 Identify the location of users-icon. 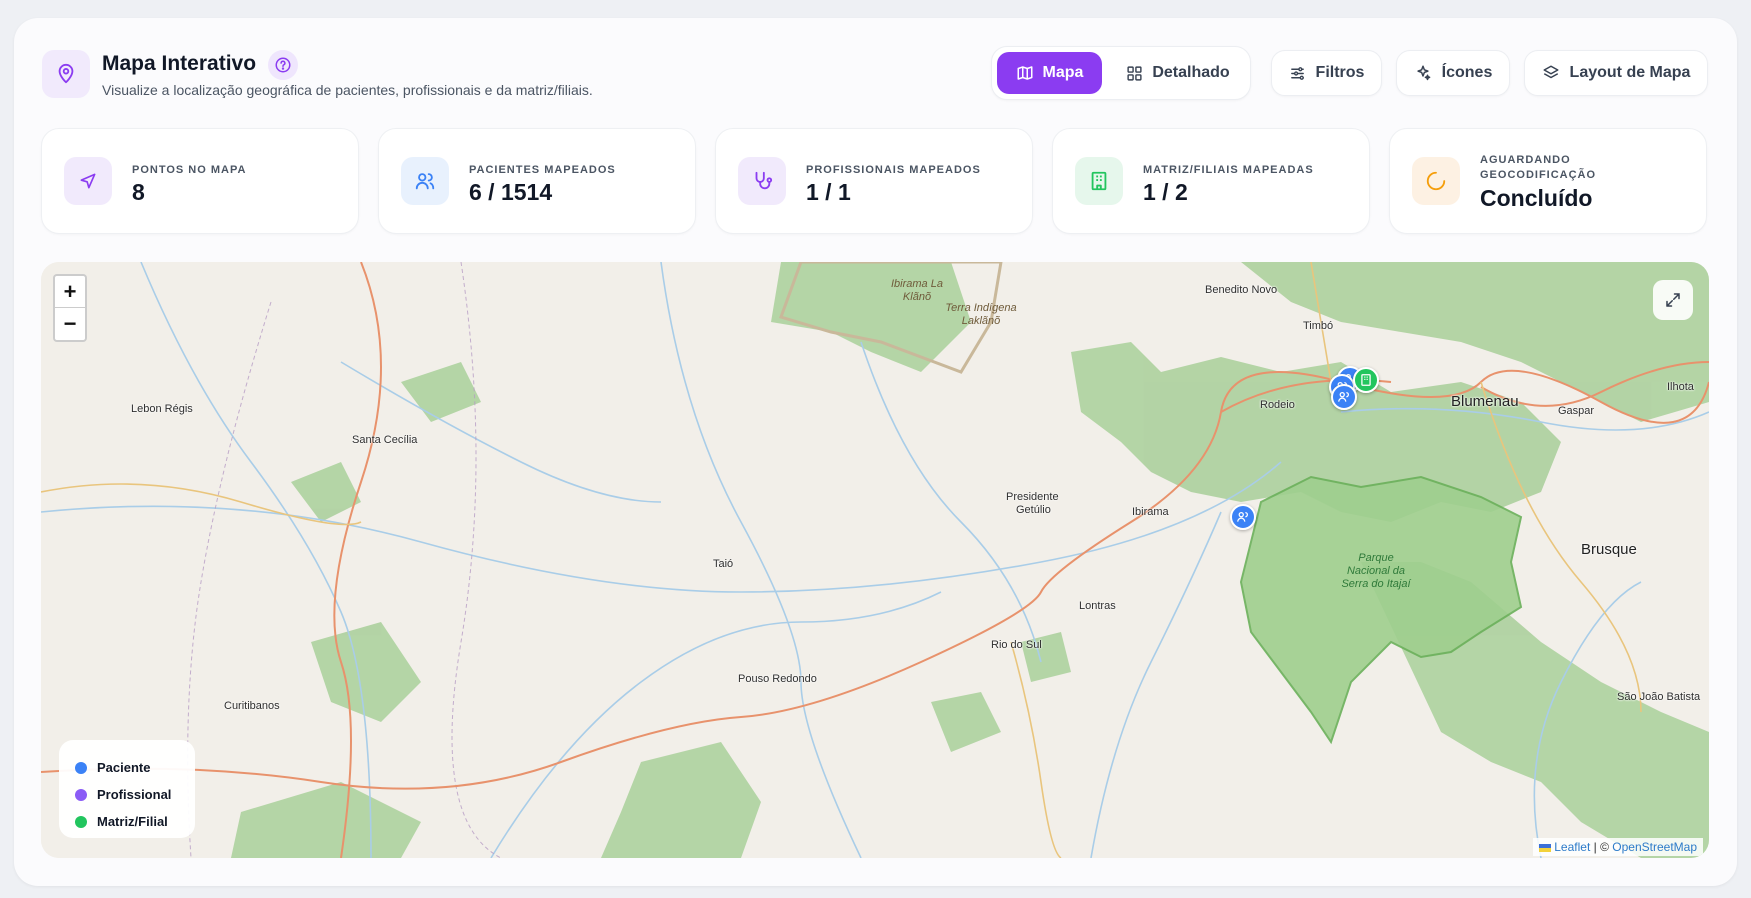
(425, 181).